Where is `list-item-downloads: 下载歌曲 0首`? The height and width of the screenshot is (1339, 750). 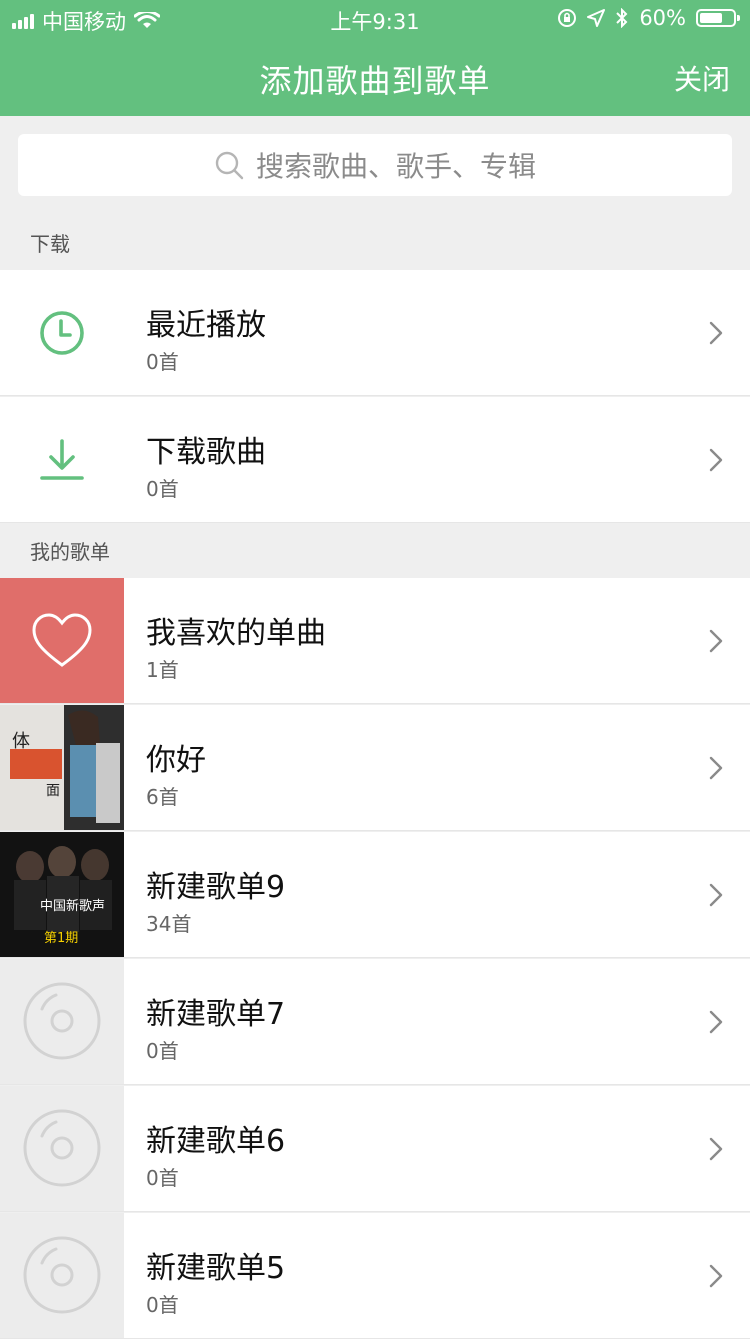 list-item-downloads: 下载歌曲 0首 is located at coordinates (375, 460).